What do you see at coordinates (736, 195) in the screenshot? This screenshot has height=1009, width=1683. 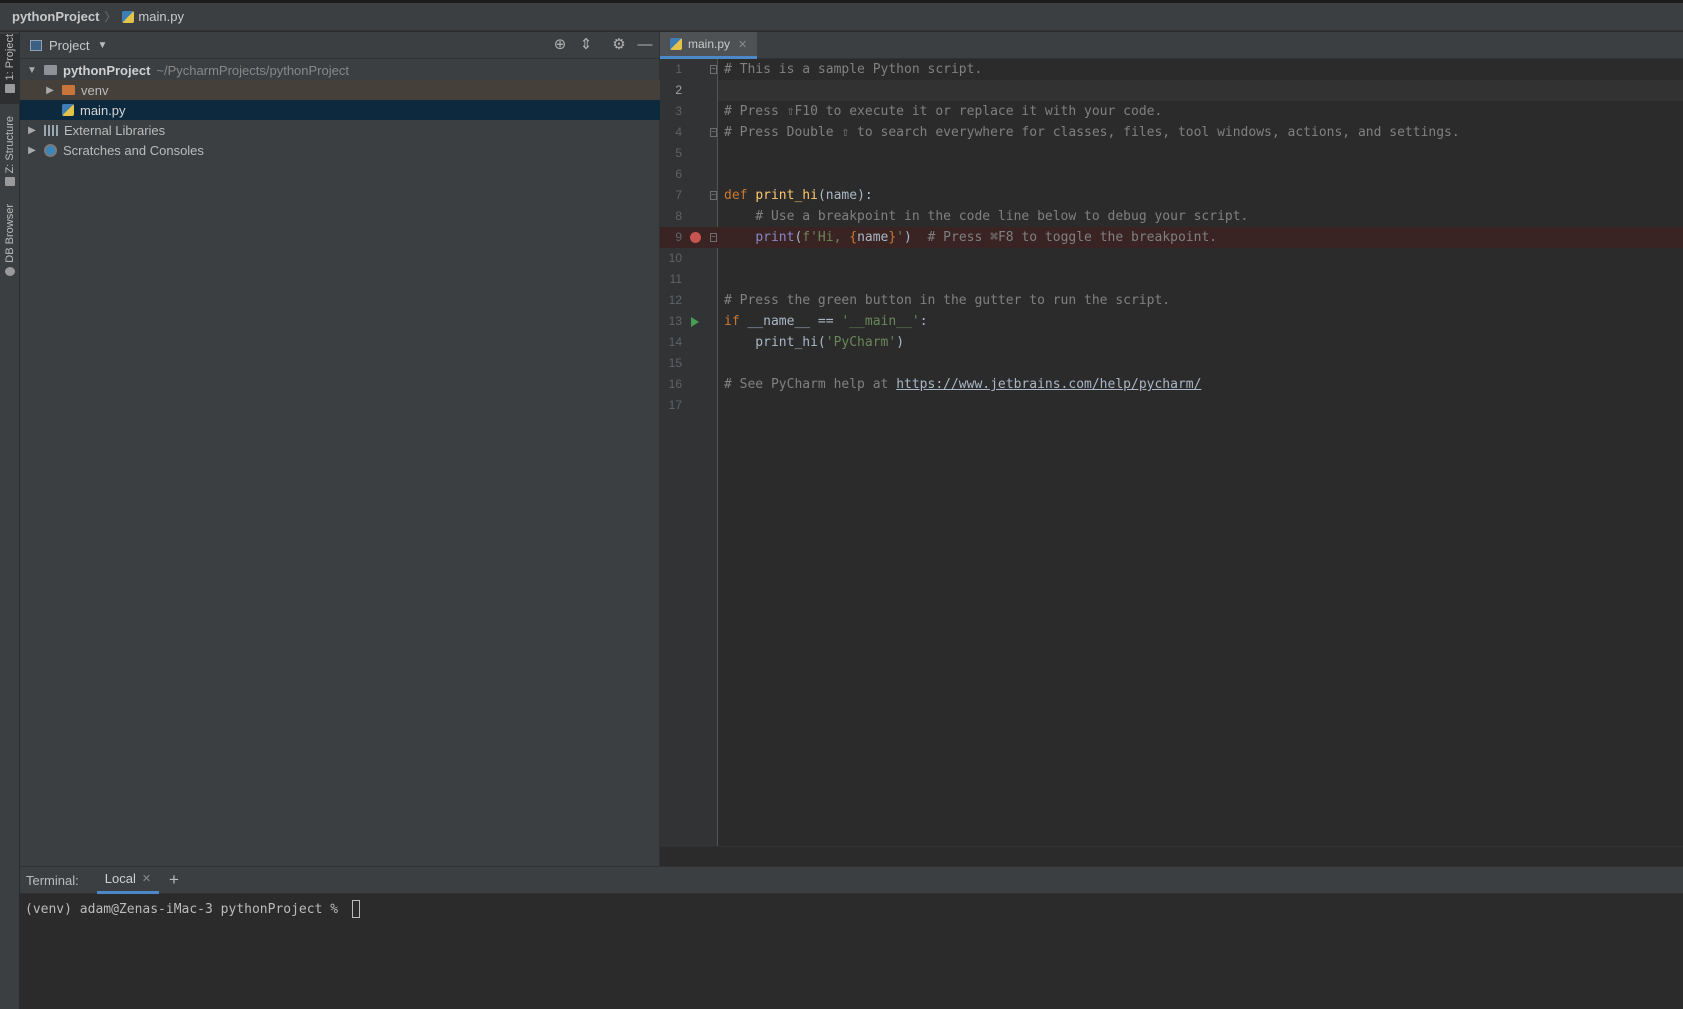 I see `keyword: def` at bounding box center [736, 195].